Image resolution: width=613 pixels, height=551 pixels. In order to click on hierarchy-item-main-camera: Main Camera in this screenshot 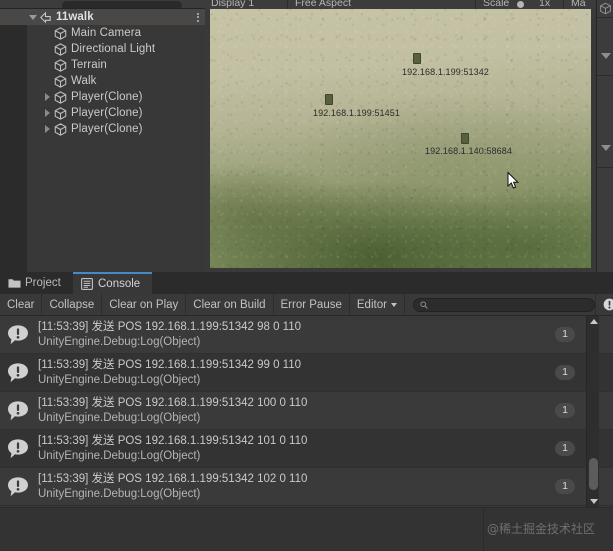, I will do `click(102, 33)`.